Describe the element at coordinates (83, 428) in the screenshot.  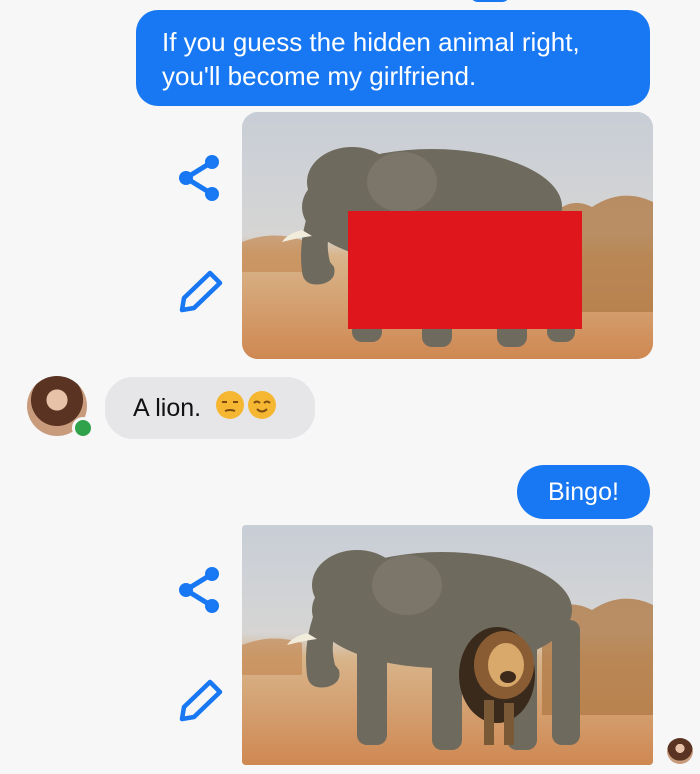
I see `online-status-dot` at that location.